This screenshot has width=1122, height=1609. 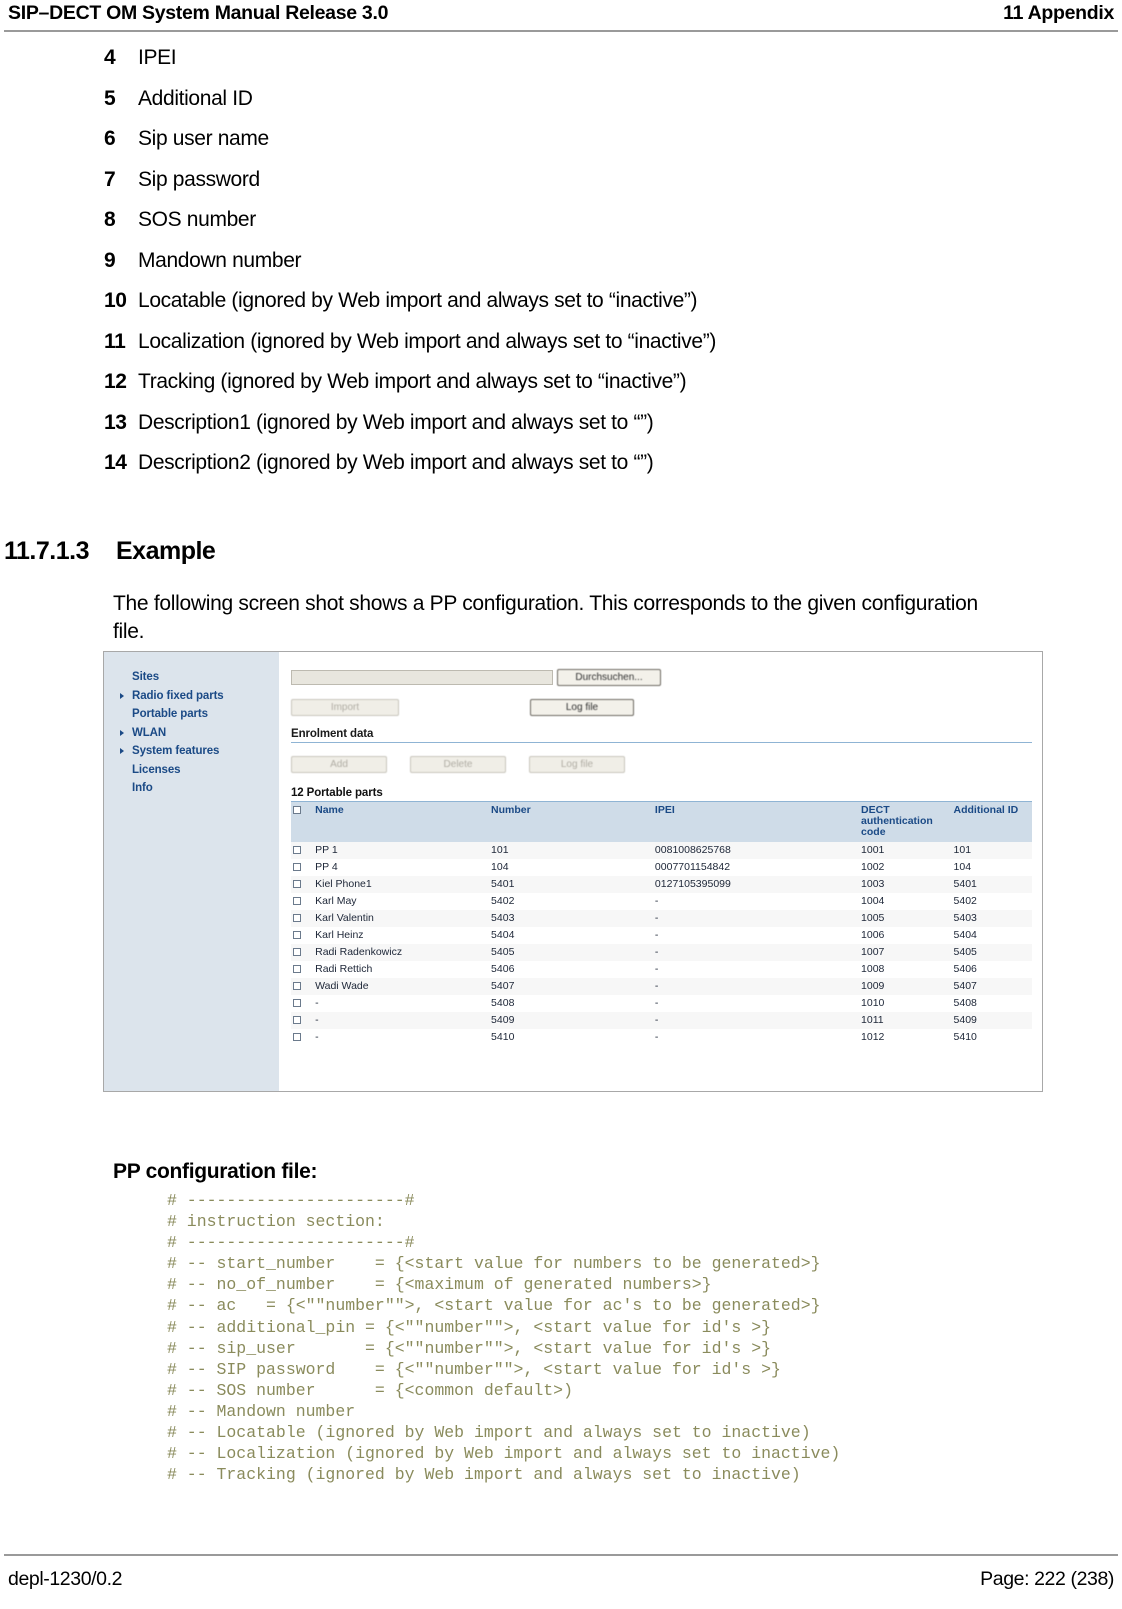 What do you see at coordinates (302, 822) in the screenshot?
I see `select-all-header` at bounding box center [302, 822].